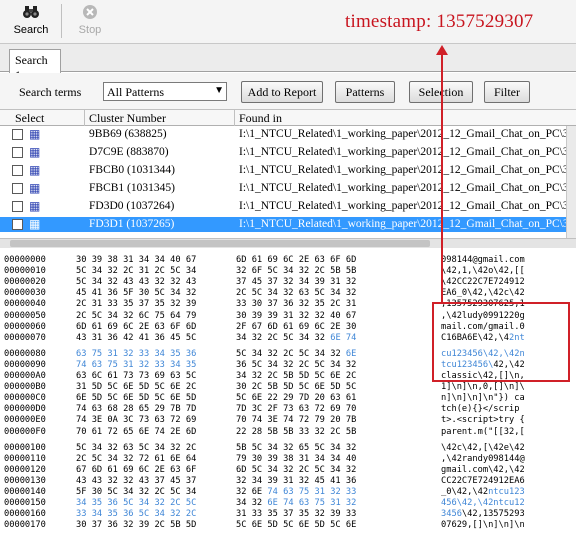 This screenshot has height=551, width=576. Describe the element at coordinates (483, 260) in the screenshot. I see `hex-ascii: 098144@gmail.com` at that location.